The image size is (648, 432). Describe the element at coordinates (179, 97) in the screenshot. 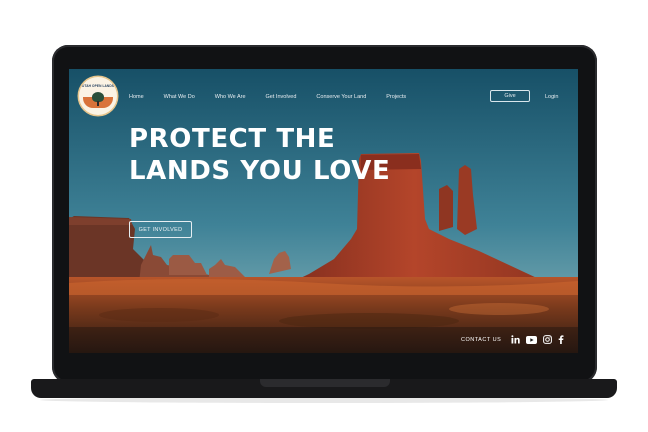

I see `nav-item-what-we-do: What We Do` at that location.